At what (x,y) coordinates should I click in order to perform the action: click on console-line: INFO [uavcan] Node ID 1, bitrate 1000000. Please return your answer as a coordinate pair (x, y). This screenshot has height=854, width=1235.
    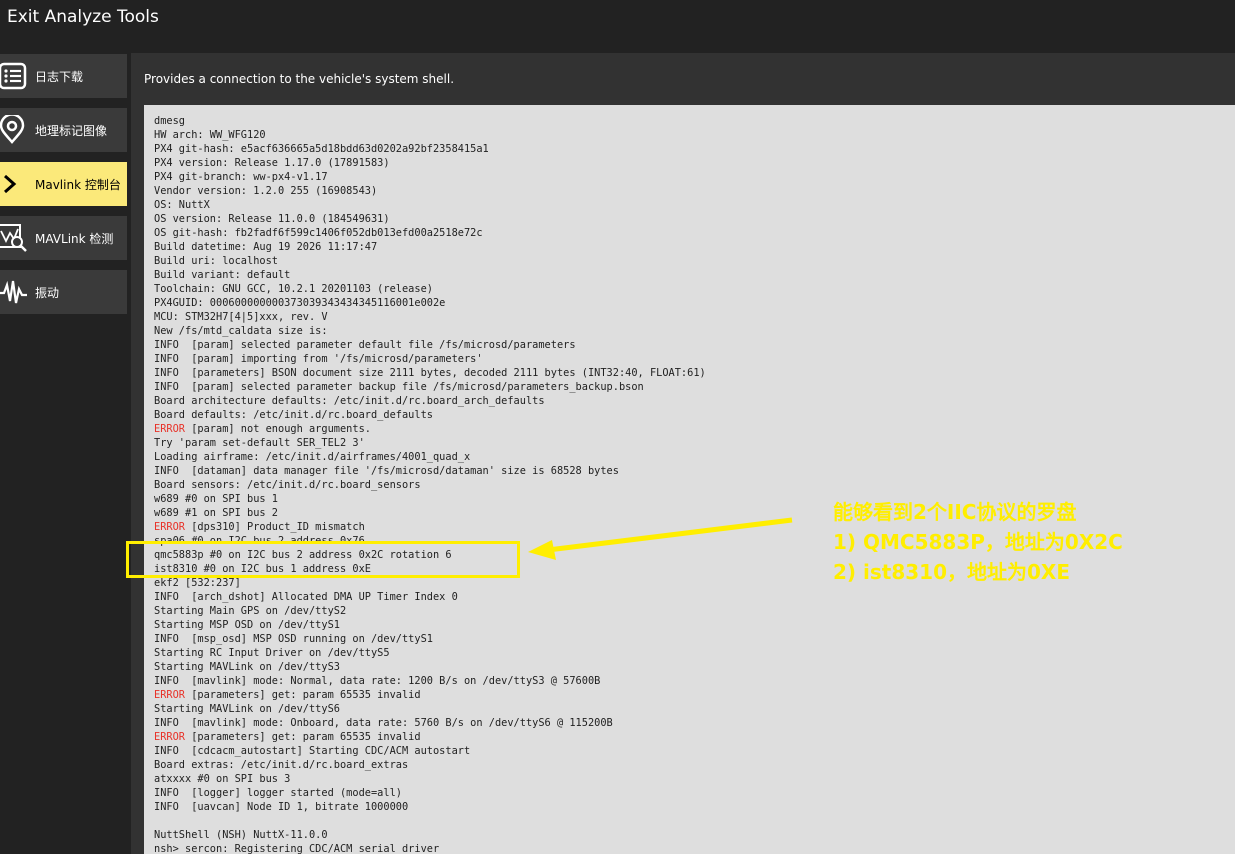
    Looking at the image, I should click on (281, 807).